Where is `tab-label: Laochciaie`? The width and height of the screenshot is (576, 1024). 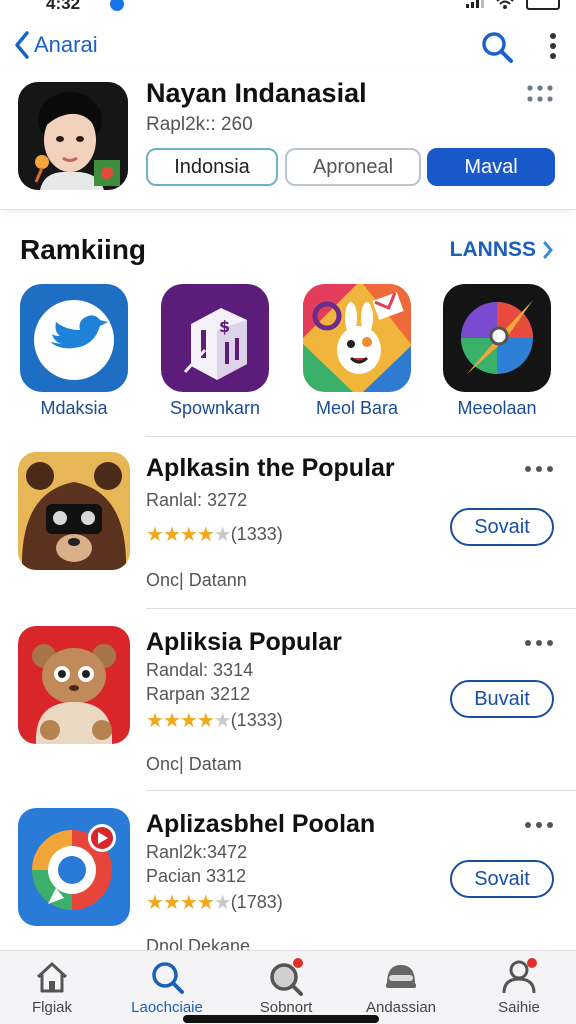 tab-label: Laochciaie is located at coordinates (167, 1007).